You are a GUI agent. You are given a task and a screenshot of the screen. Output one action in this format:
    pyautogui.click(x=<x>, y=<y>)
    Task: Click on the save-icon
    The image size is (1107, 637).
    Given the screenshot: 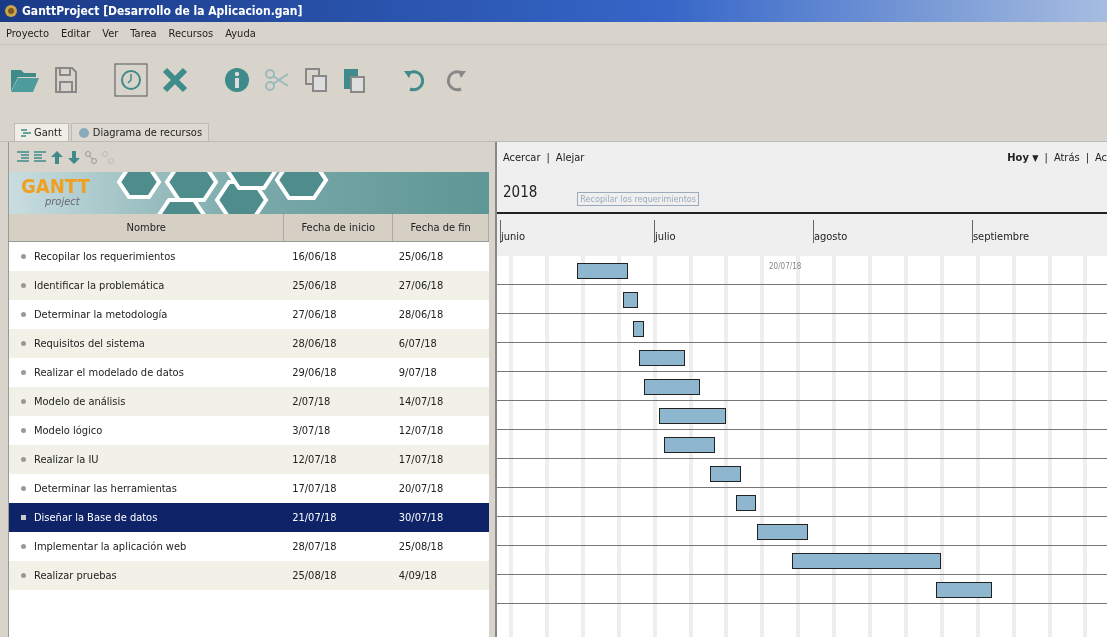 What is the action you would take?
    pyautogui.click(x=66, y=80)
    